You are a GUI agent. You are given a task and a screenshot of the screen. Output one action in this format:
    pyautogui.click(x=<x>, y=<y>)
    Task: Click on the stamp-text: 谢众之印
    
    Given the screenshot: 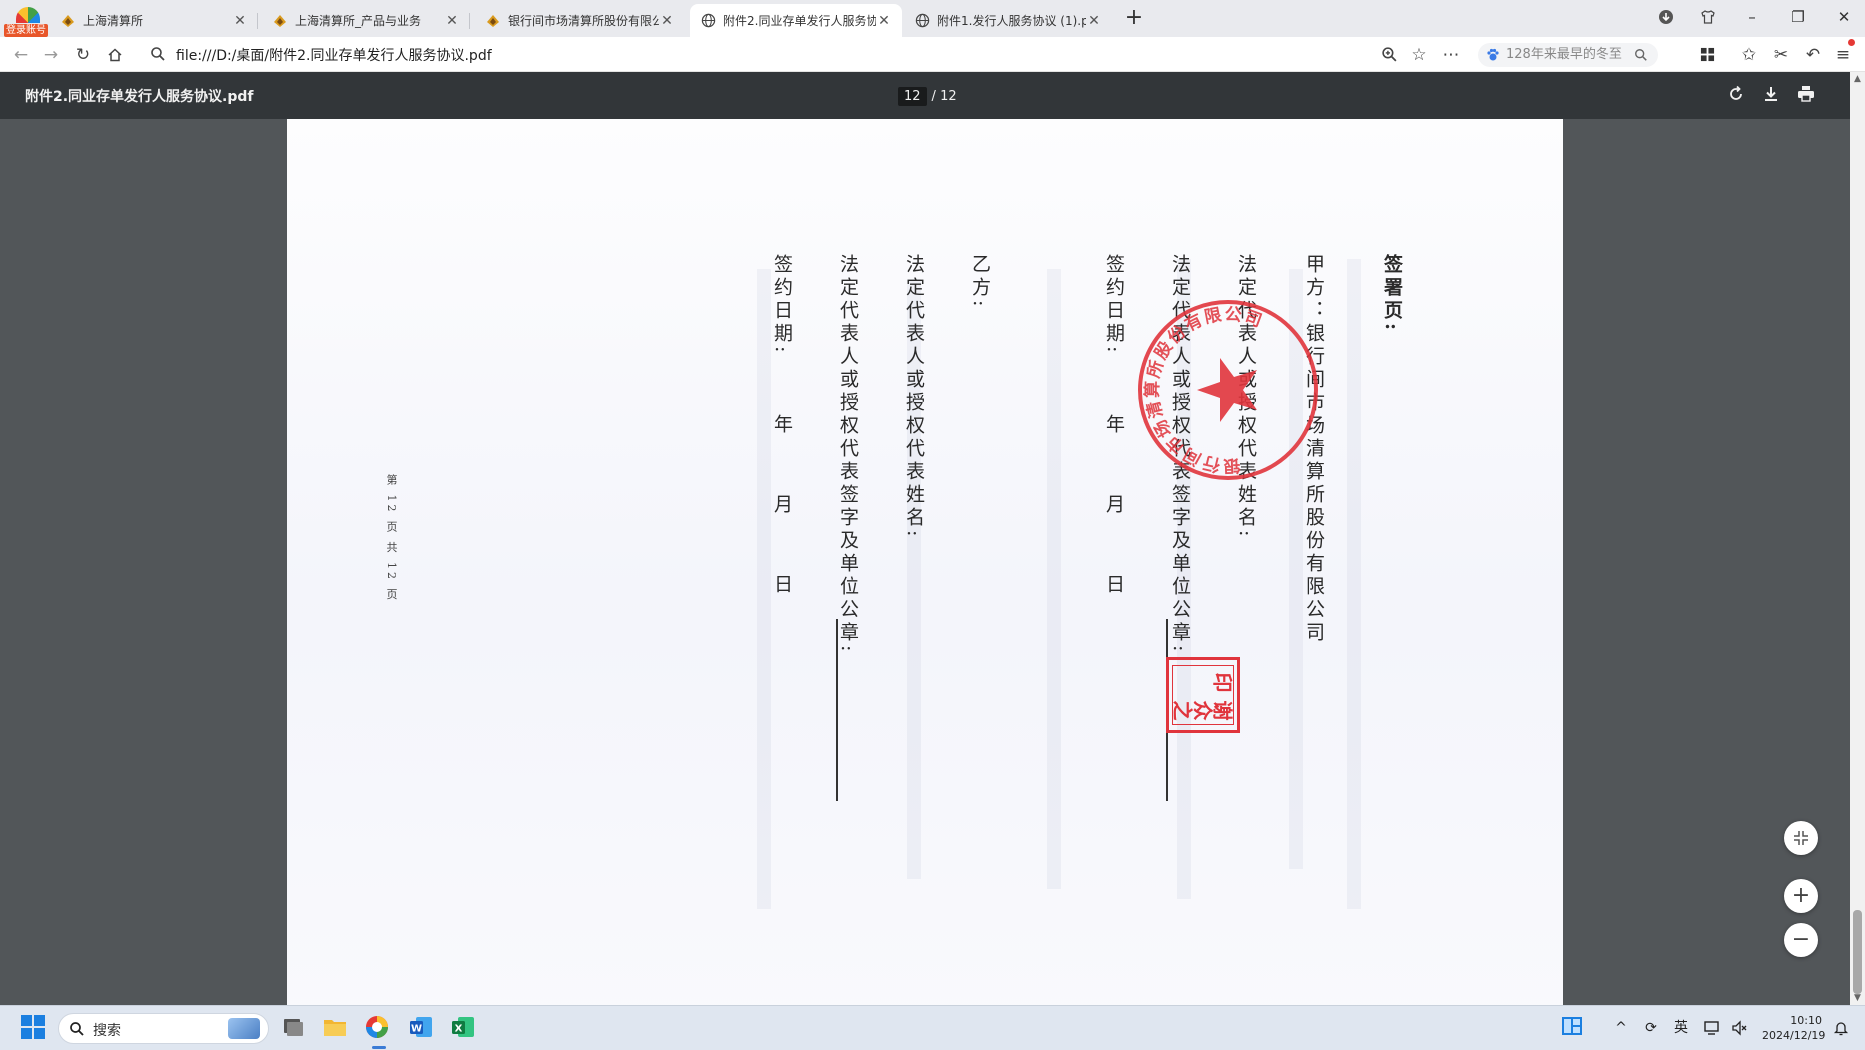 What is the action you would take?
    pyautogui.click(x=1203, y=695)
    